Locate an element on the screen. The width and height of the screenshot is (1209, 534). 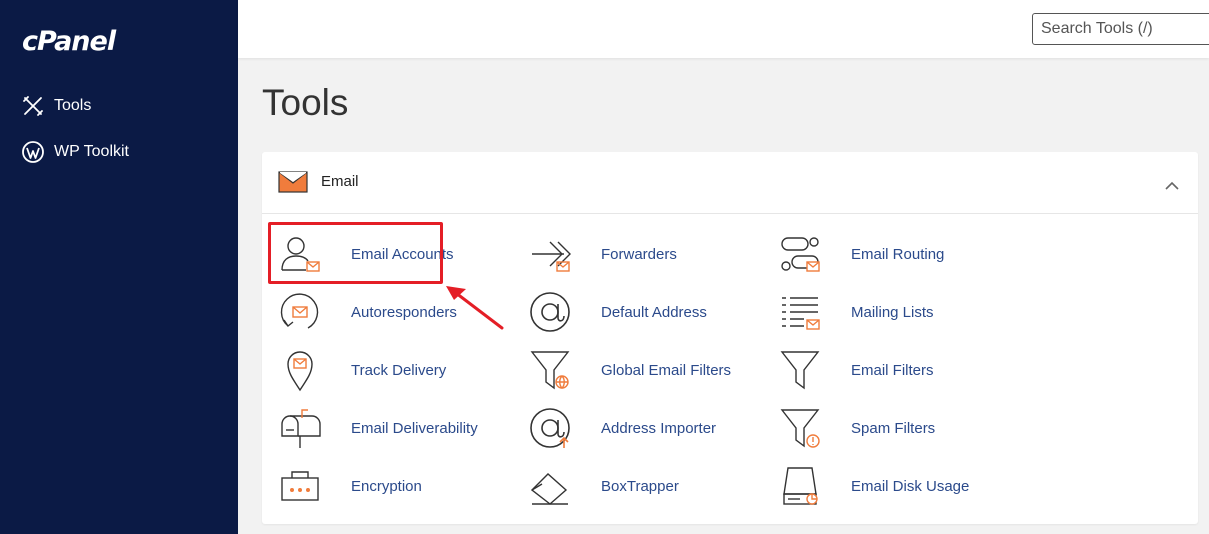
disk-usage-icon is located at coordinates (800, 486).